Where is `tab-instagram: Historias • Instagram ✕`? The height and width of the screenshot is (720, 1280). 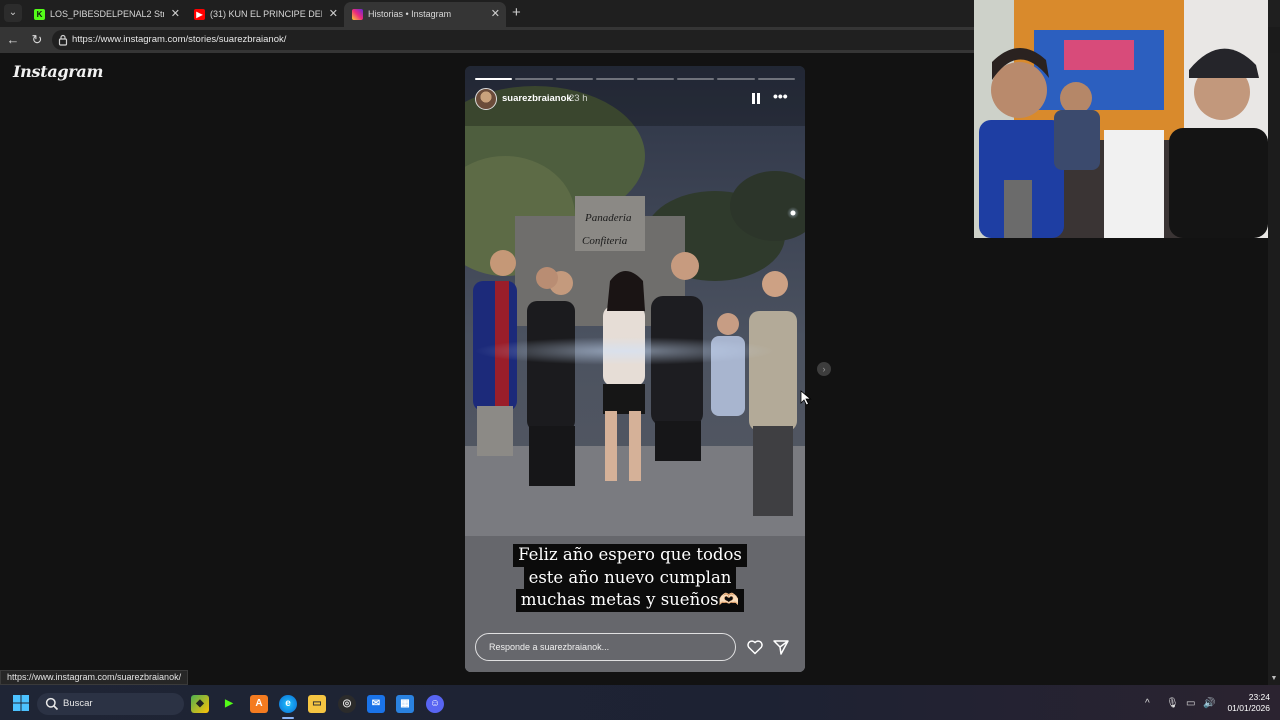 tab-instagram: Historias • Instagram ✕ is located at coordinates (425, 14).